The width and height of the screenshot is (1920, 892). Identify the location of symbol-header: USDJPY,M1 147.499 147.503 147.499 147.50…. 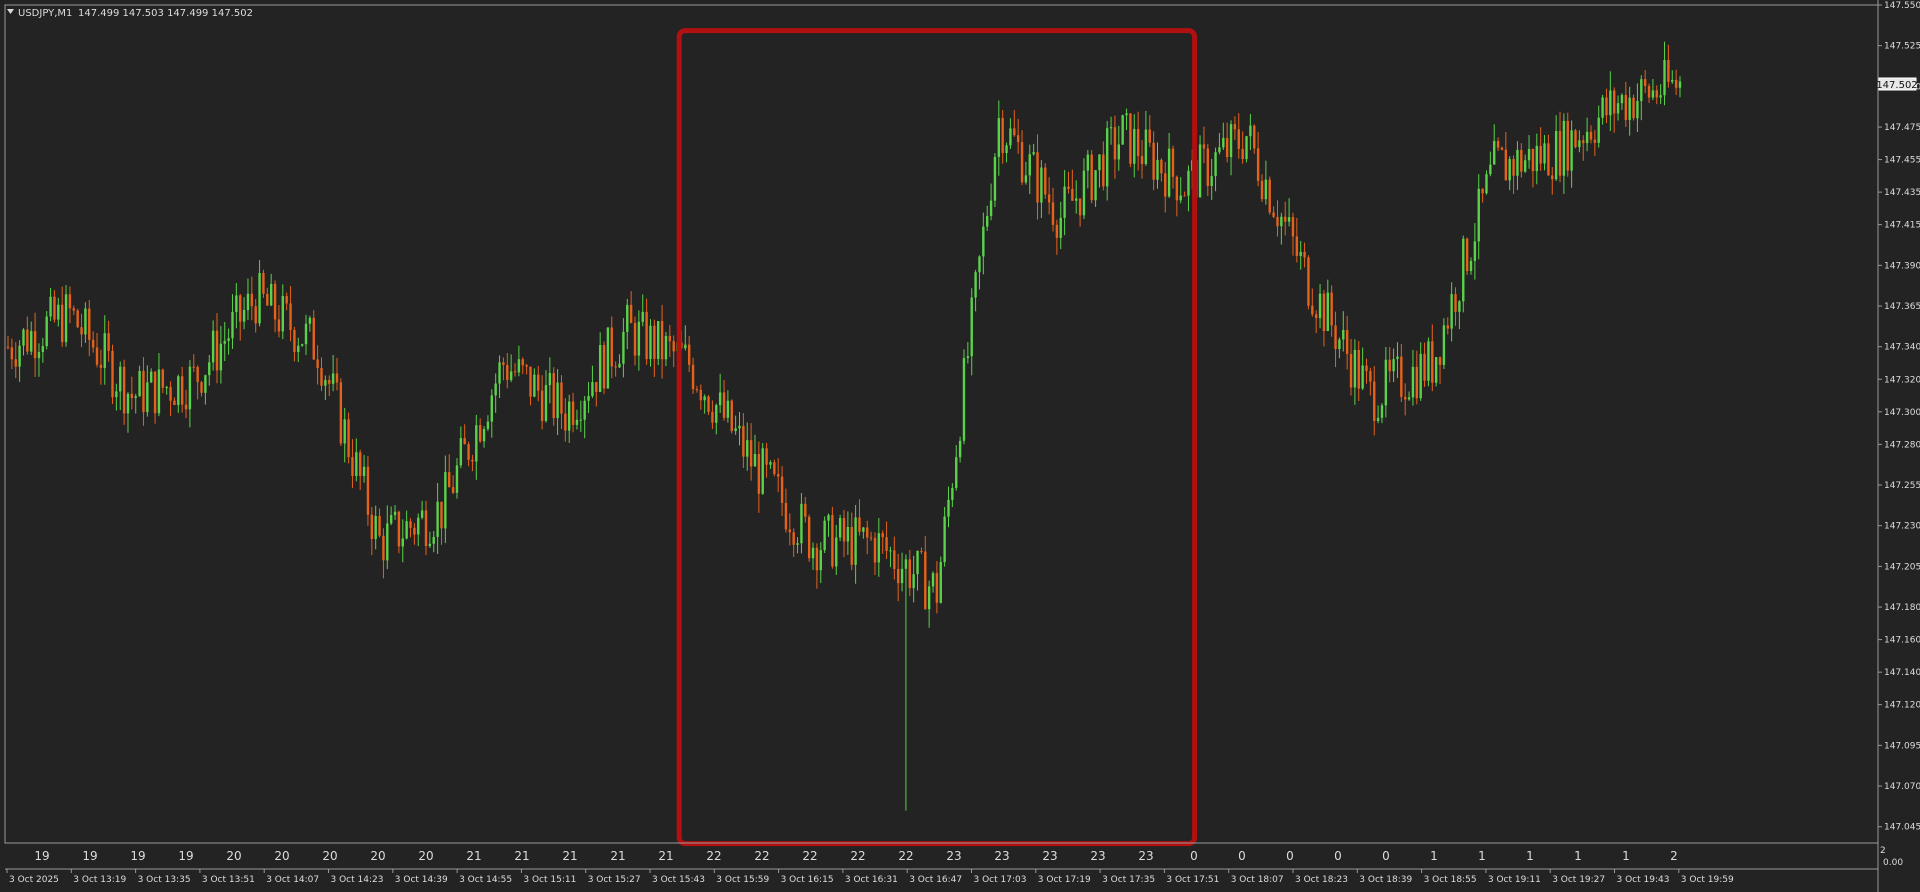
(130, 13).